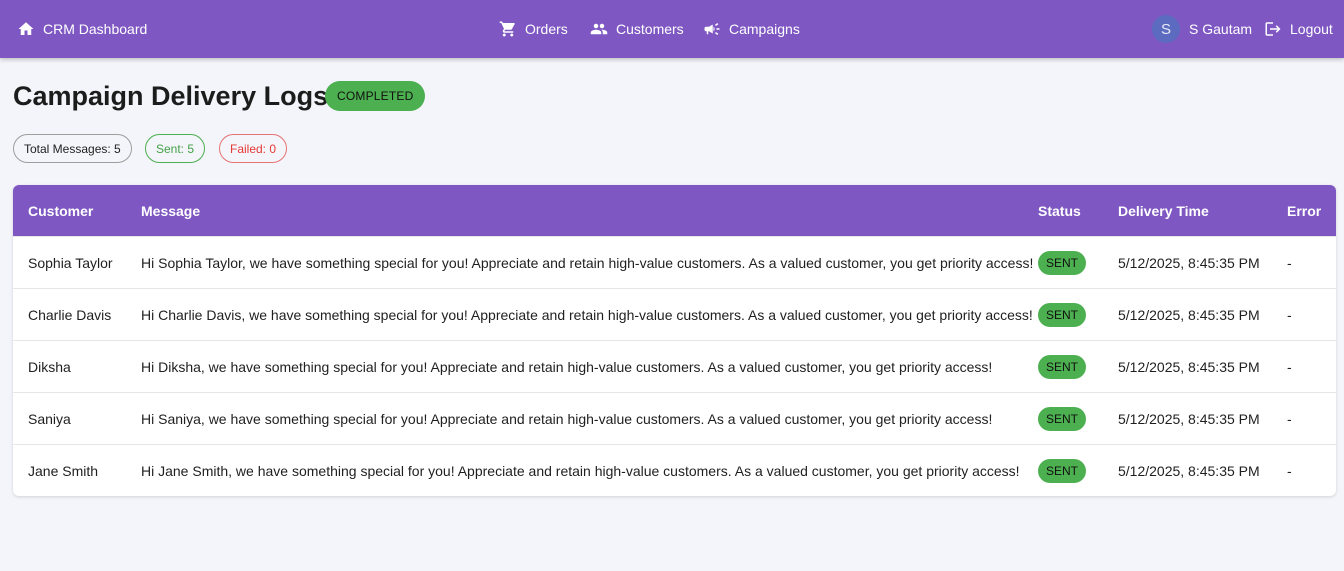 The height and width of the screenshot is (571, 1344). I want to click on user-menu: S S Gautam, so click(1202, 29).